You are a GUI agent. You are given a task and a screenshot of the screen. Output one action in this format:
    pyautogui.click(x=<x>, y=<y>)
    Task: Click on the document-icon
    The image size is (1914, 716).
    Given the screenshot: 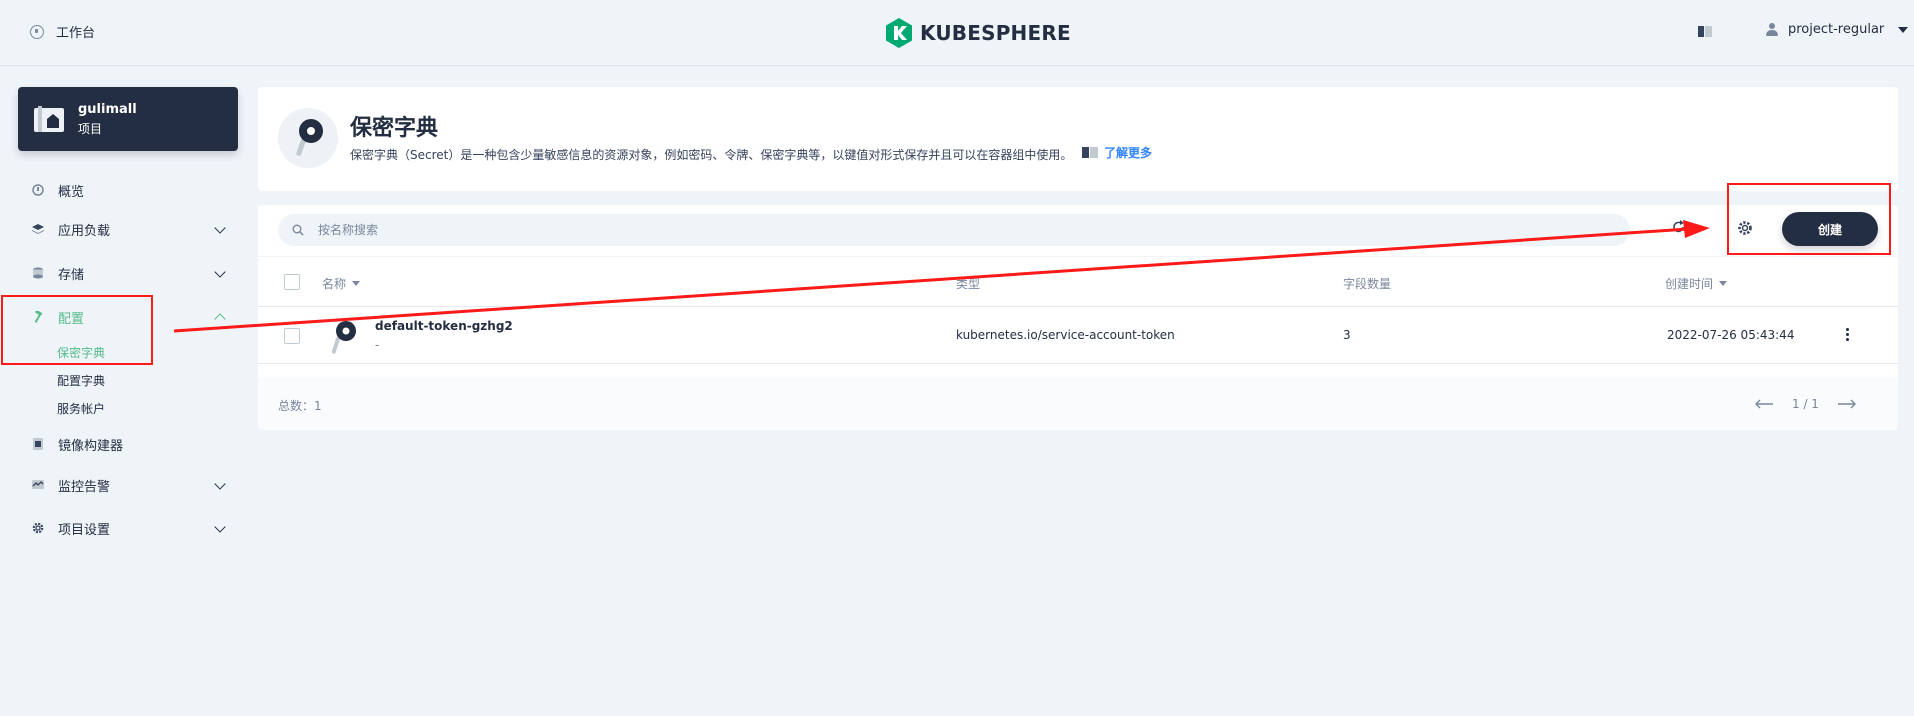 What is the action you would take?
    pyautogui.click(x=1705, y=31)
    